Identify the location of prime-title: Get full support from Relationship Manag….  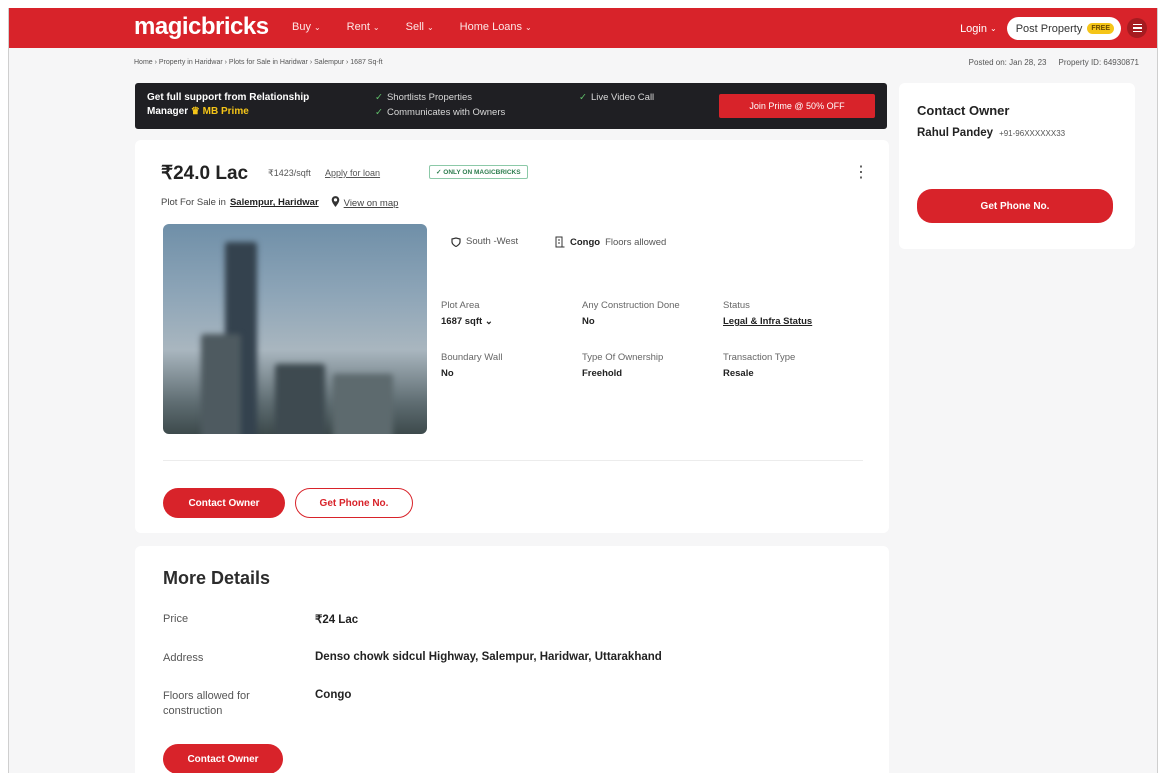
(228, 105).